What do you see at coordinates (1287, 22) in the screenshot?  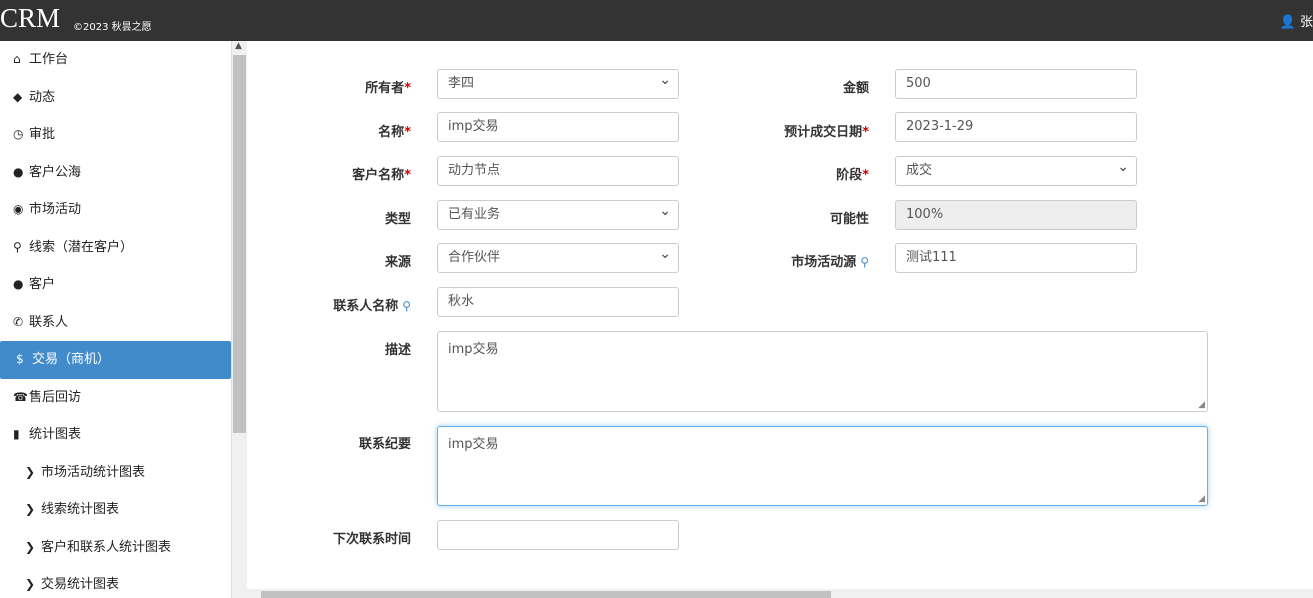 I see `user-icon: 👤` at bounding box center [1287, 22].